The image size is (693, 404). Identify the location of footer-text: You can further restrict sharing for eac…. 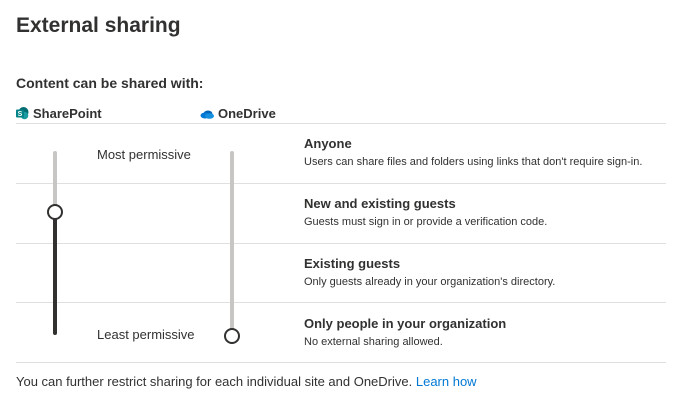
(214, 381).